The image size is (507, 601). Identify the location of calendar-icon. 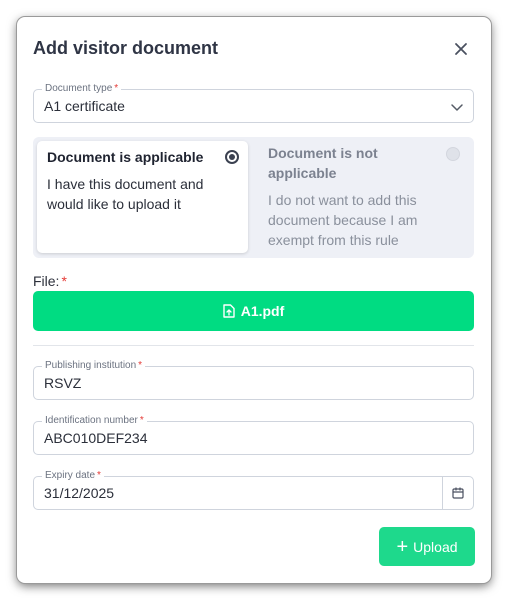
(458, 493).